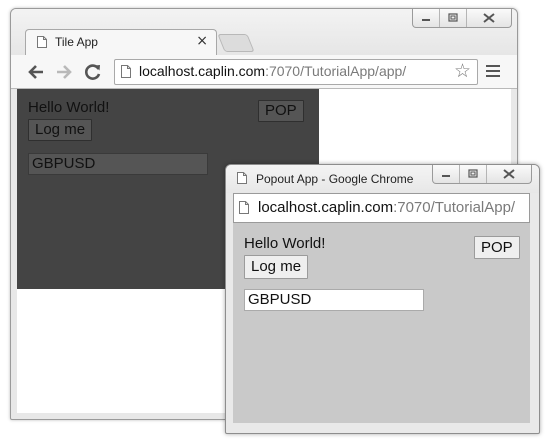 This screenshot has width=552, height=442. Describe the element at coordinates (386, 207) in the screenshot. I see `popout-url-text: localhost.caplin.com:7070/TutorialApp/` at that location.